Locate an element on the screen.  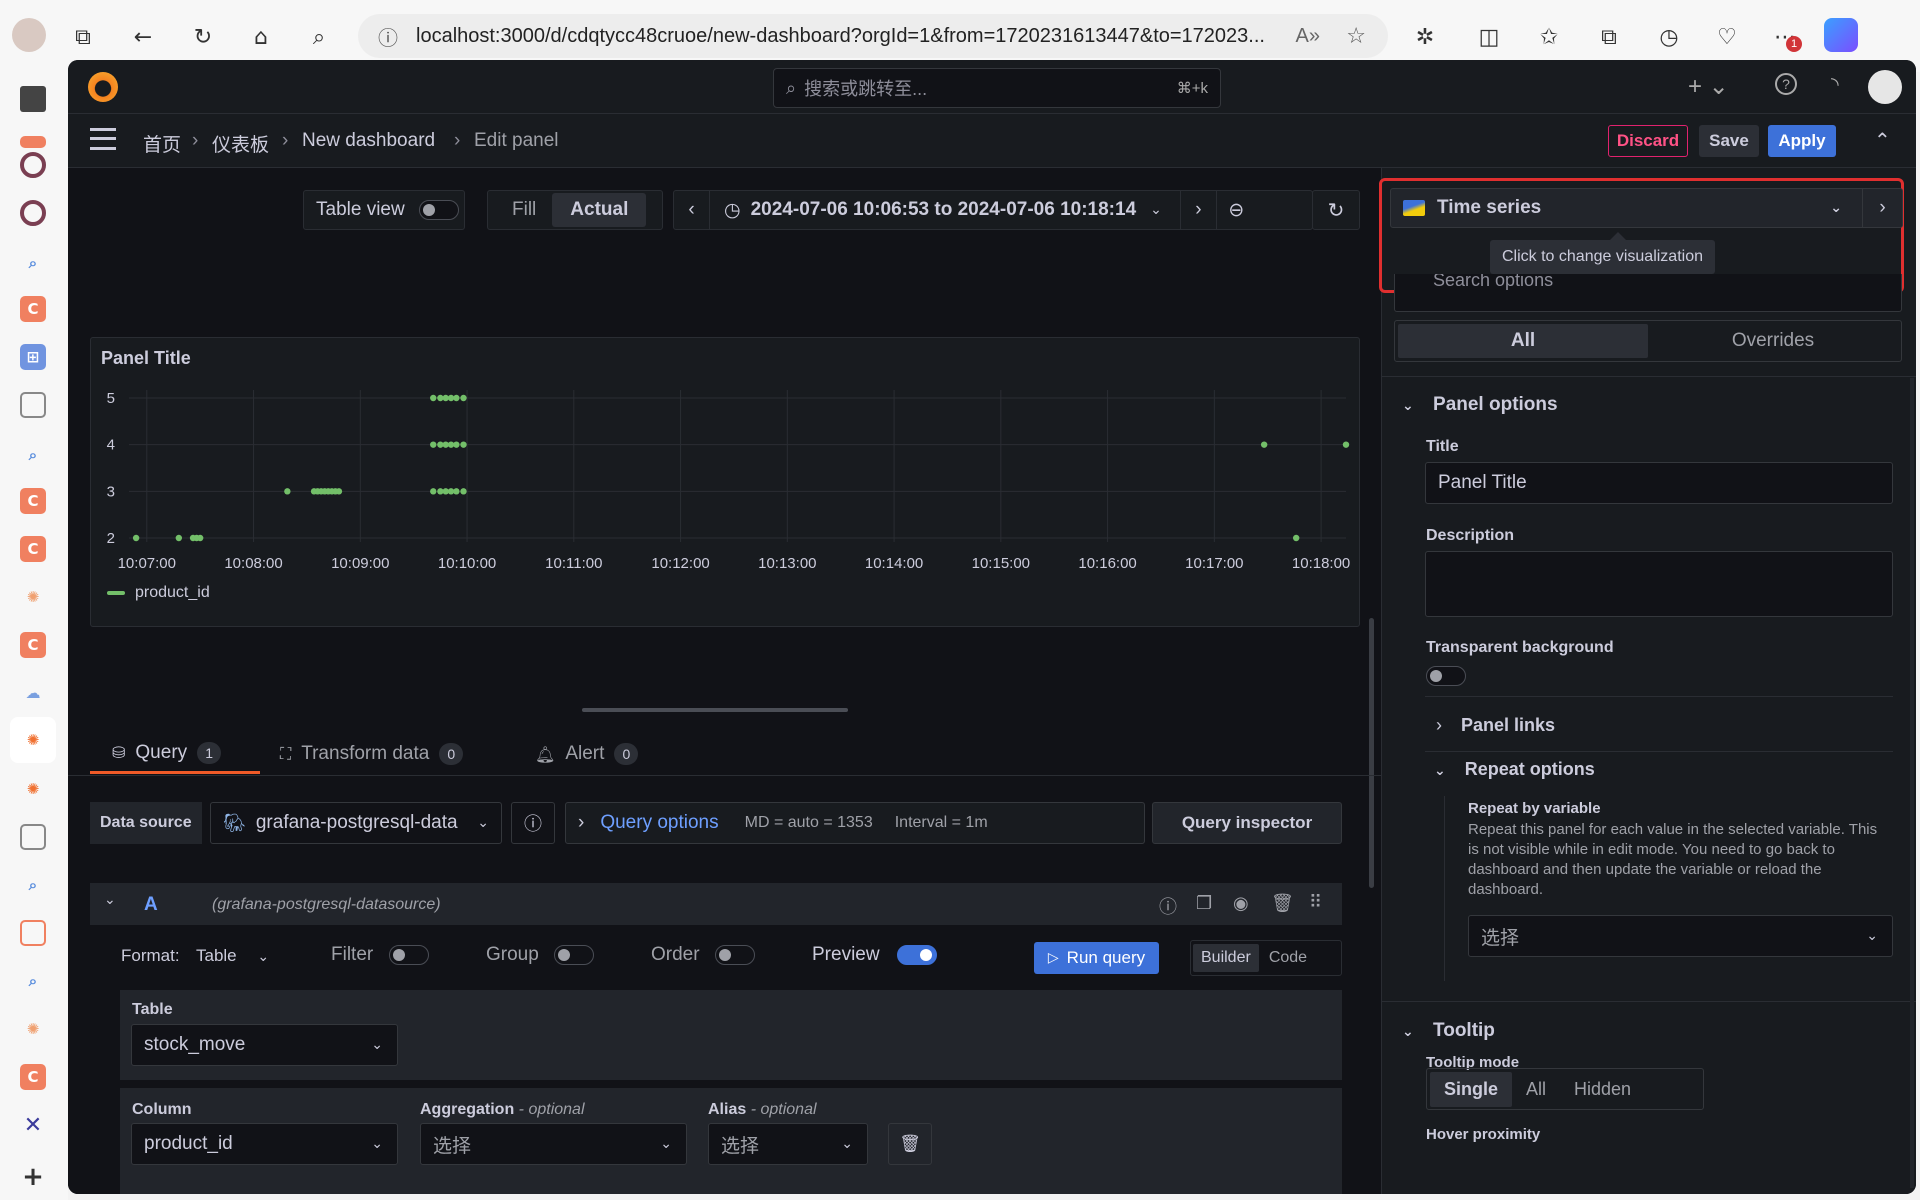
trash-icon: 🗑︎ is located at coordinates (1282, 903).